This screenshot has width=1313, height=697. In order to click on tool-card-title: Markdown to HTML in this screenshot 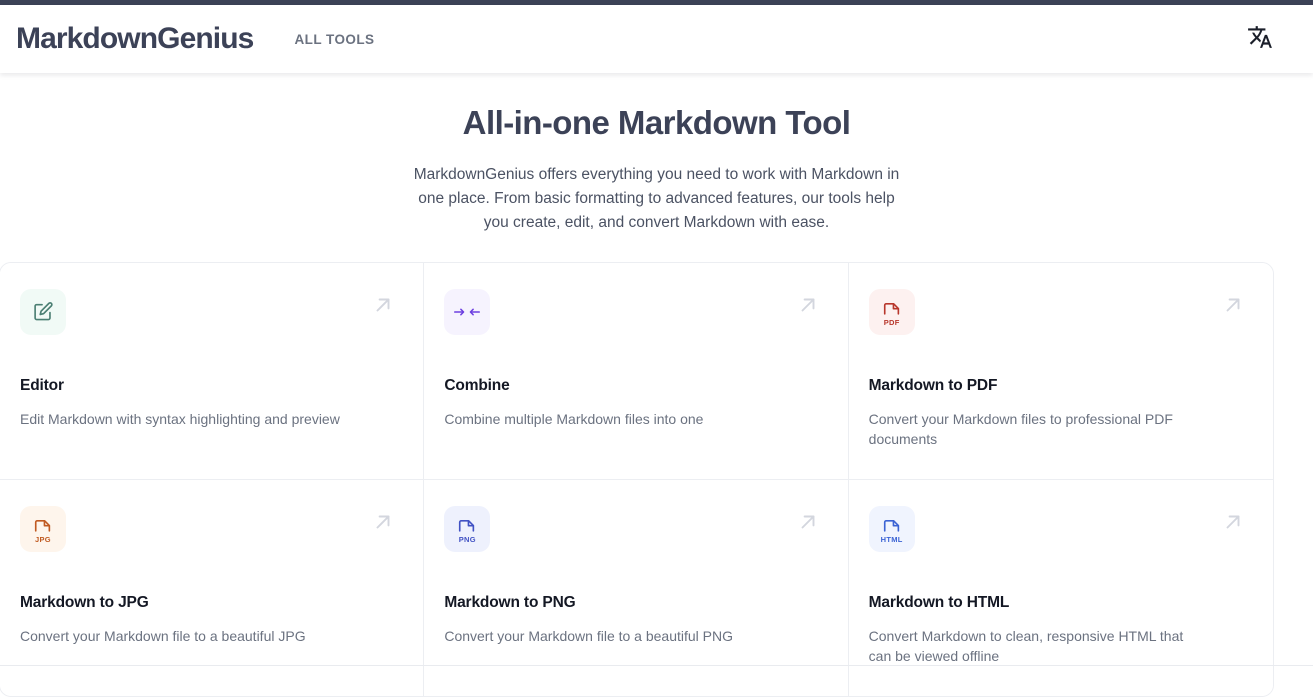, I will do `click(939, 602)`.